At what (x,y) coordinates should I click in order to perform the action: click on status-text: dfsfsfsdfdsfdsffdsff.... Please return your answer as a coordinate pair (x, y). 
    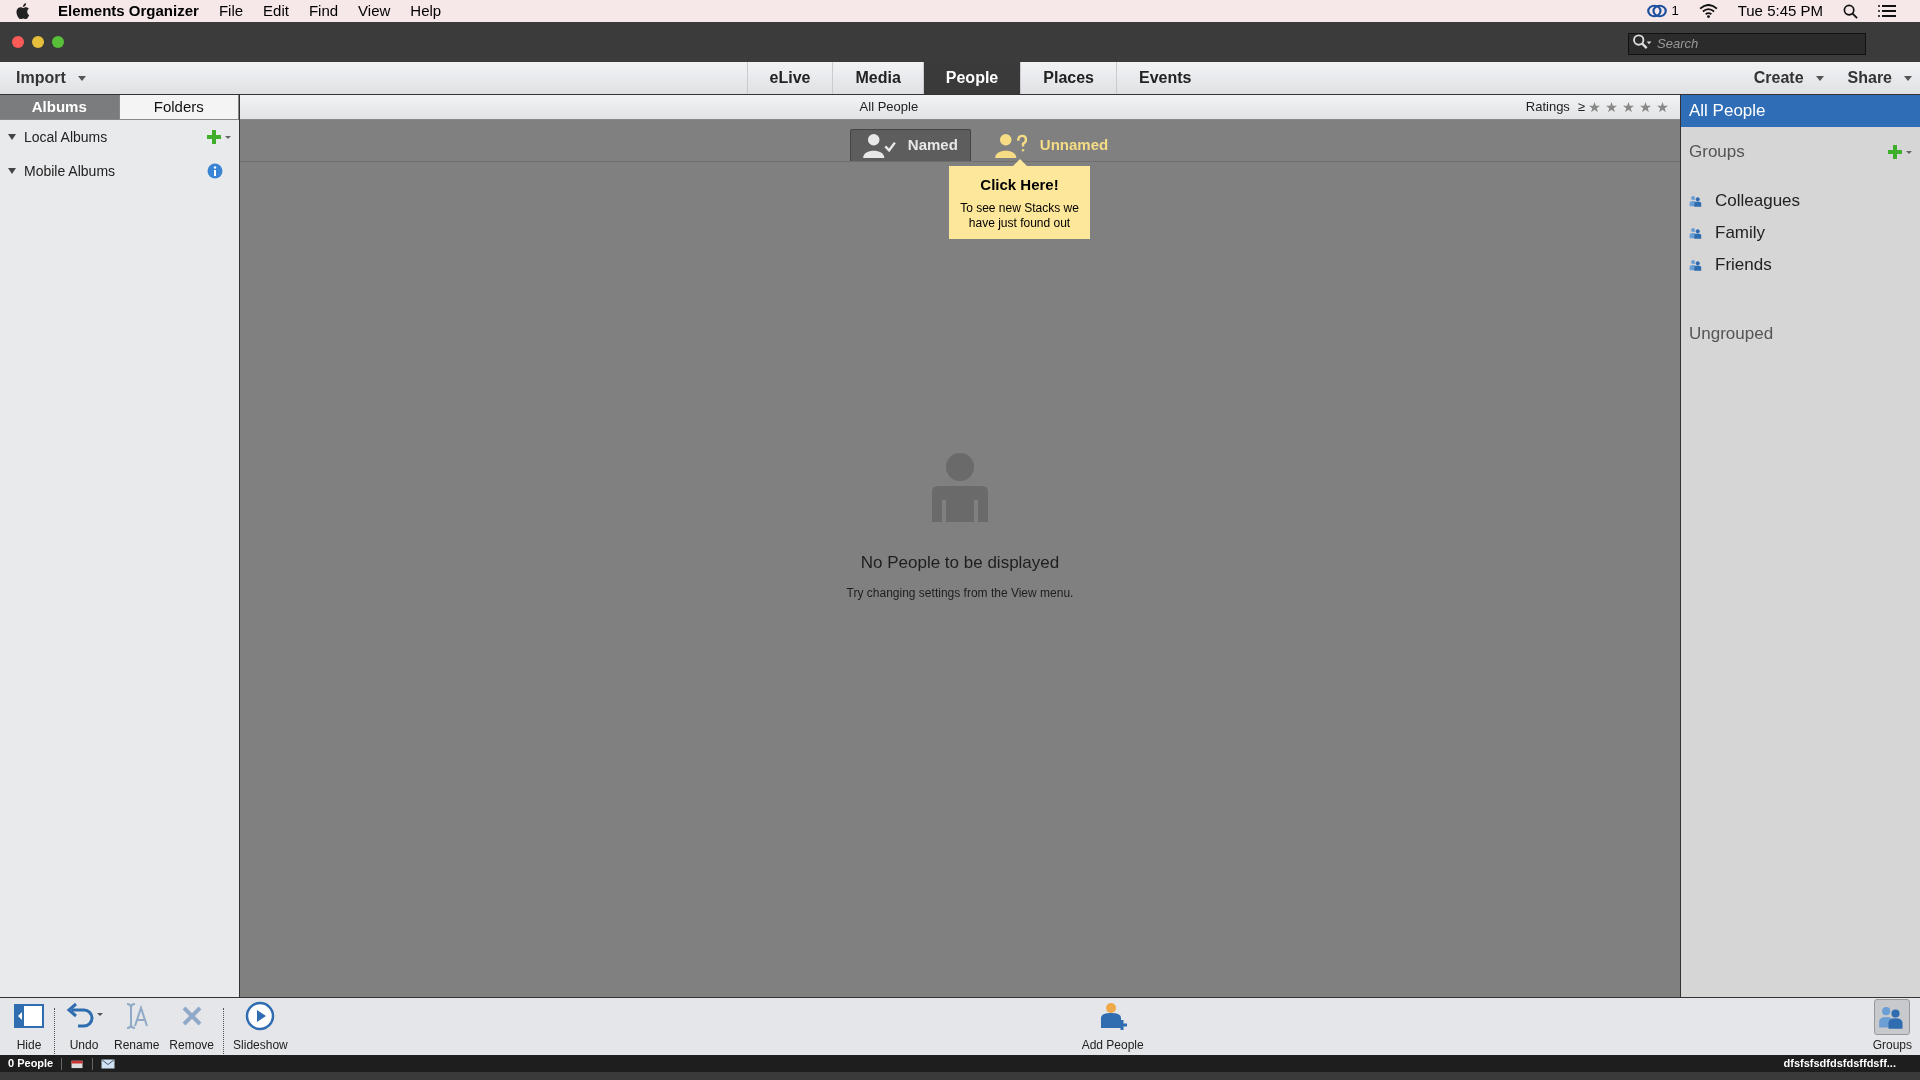
    Looking at the image, I should click on (1839, 1064).